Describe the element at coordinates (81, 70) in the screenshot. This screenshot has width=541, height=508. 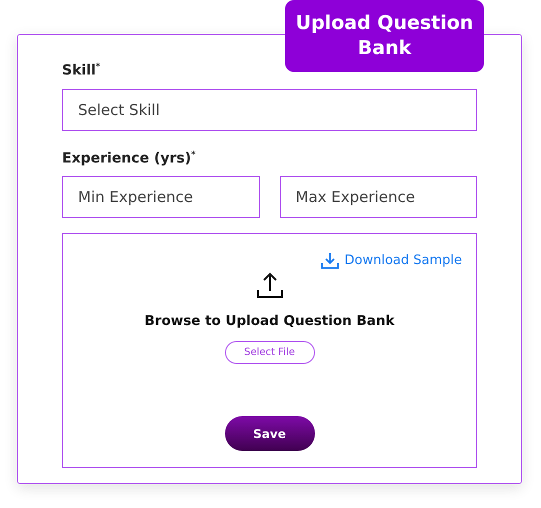
I see `skill-label: Skill$^{*}$` at that location.